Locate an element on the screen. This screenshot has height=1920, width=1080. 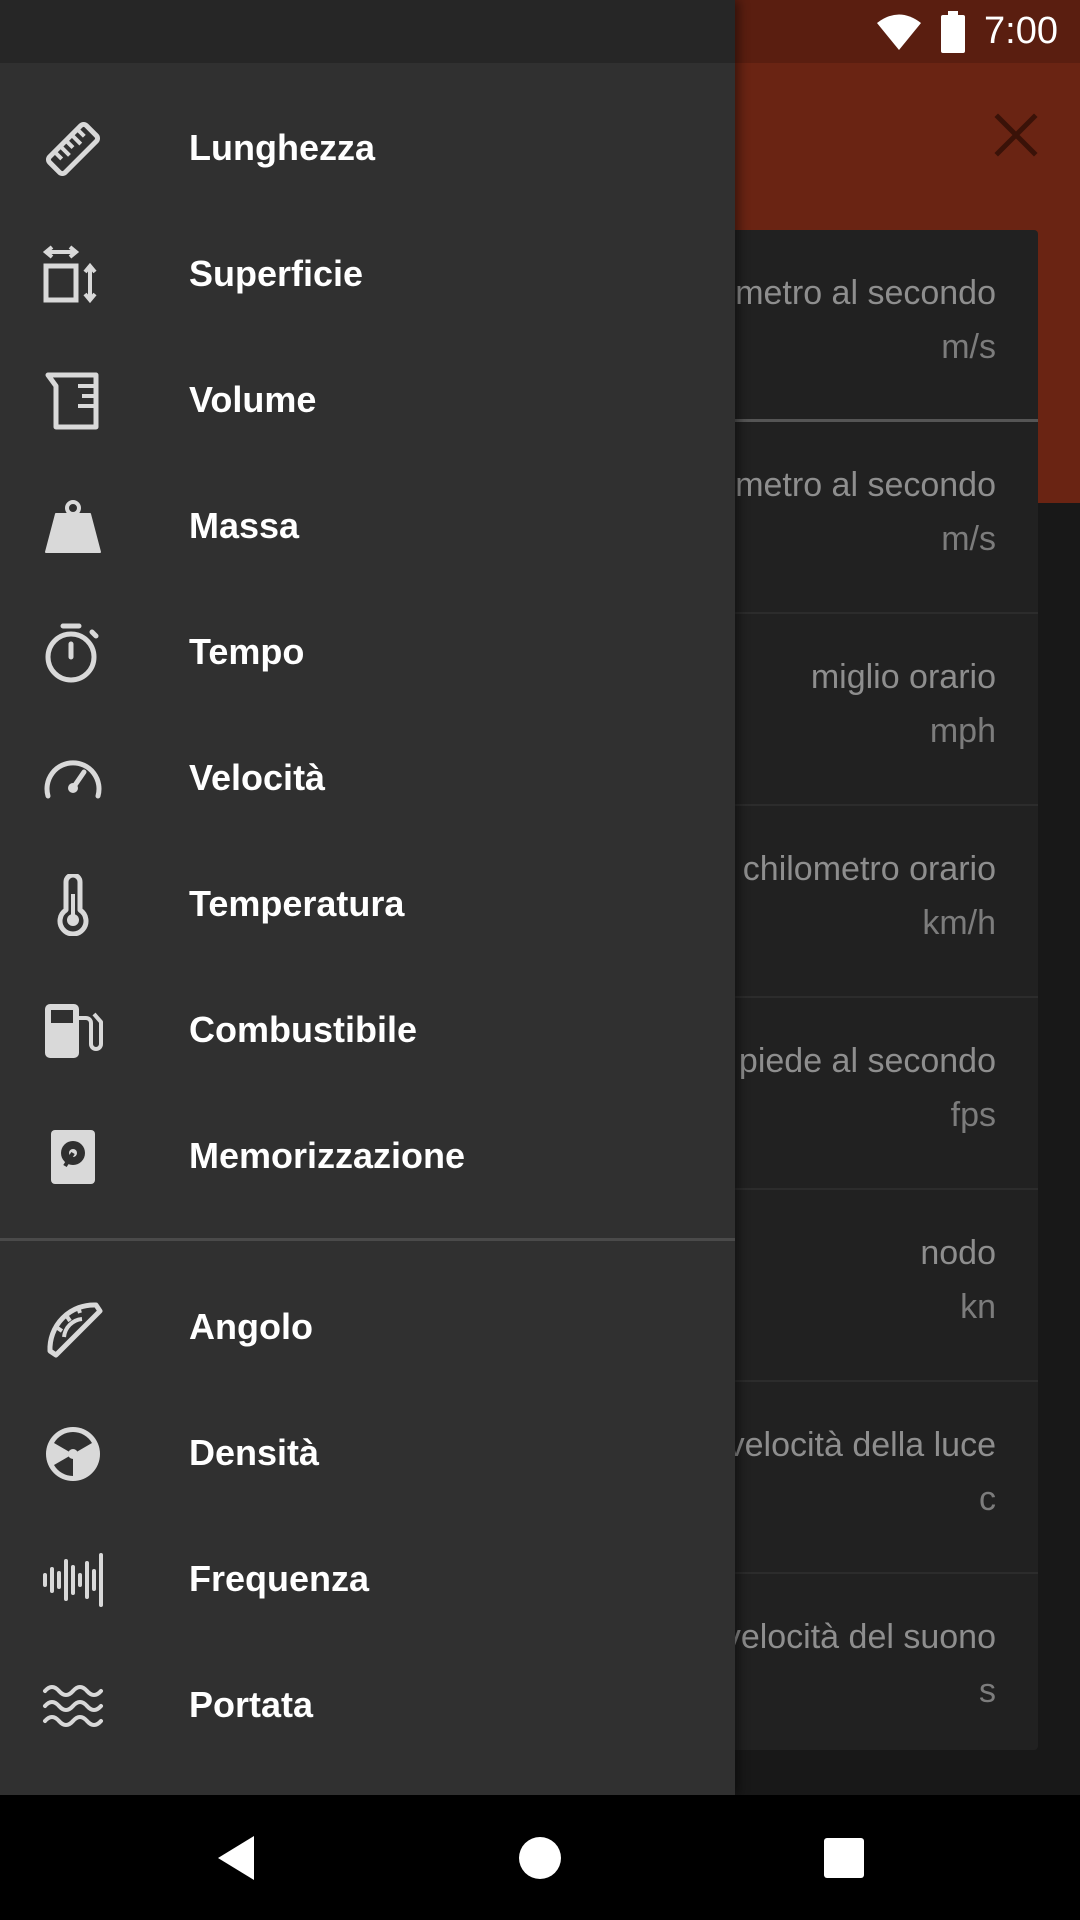
recents-icon is located at coordinates (844, 1858).